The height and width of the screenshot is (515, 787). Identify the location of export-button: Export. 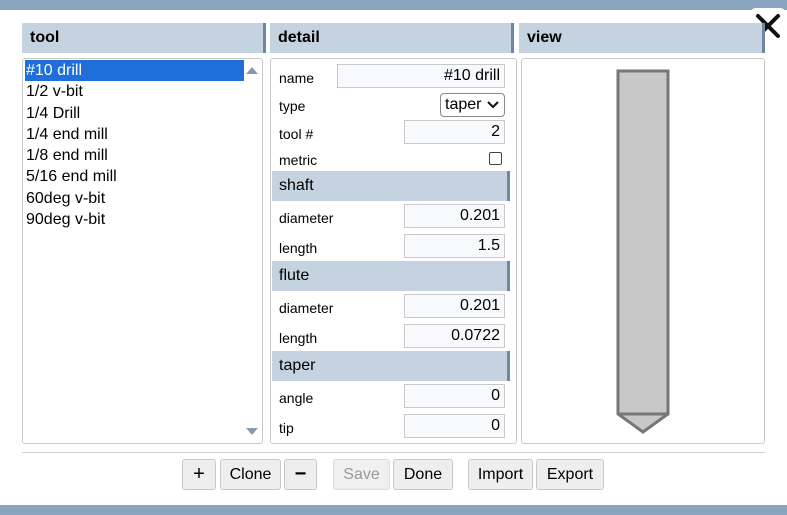
(570, 474).